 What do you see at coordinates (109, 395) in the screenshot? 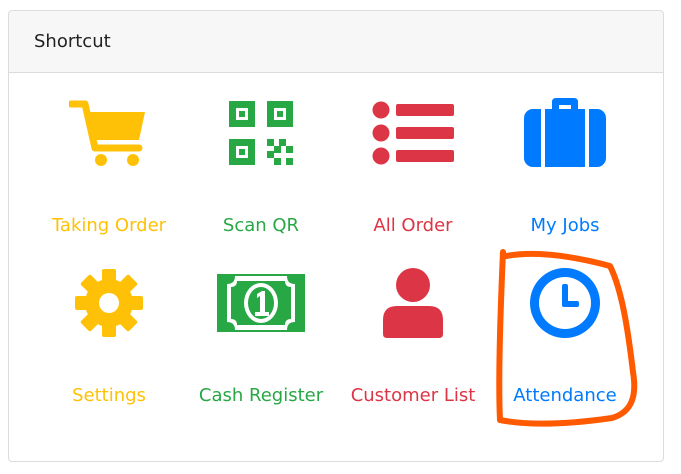
I see `shortcut-label: Settings` at bounding box center [109, 395].